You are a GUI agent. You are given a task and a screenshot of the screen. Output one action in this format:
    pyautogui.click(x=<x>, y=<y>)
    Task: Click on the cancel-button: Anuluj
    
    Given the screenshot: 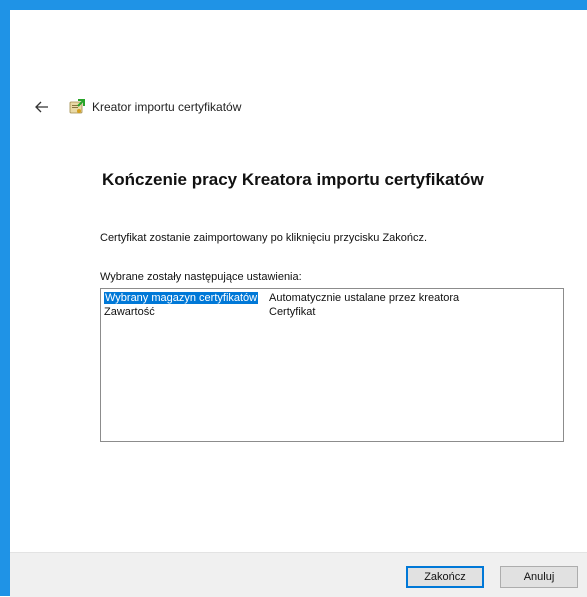 What is the action you would take?
    pyautogui.click(x=539, y=577)
    